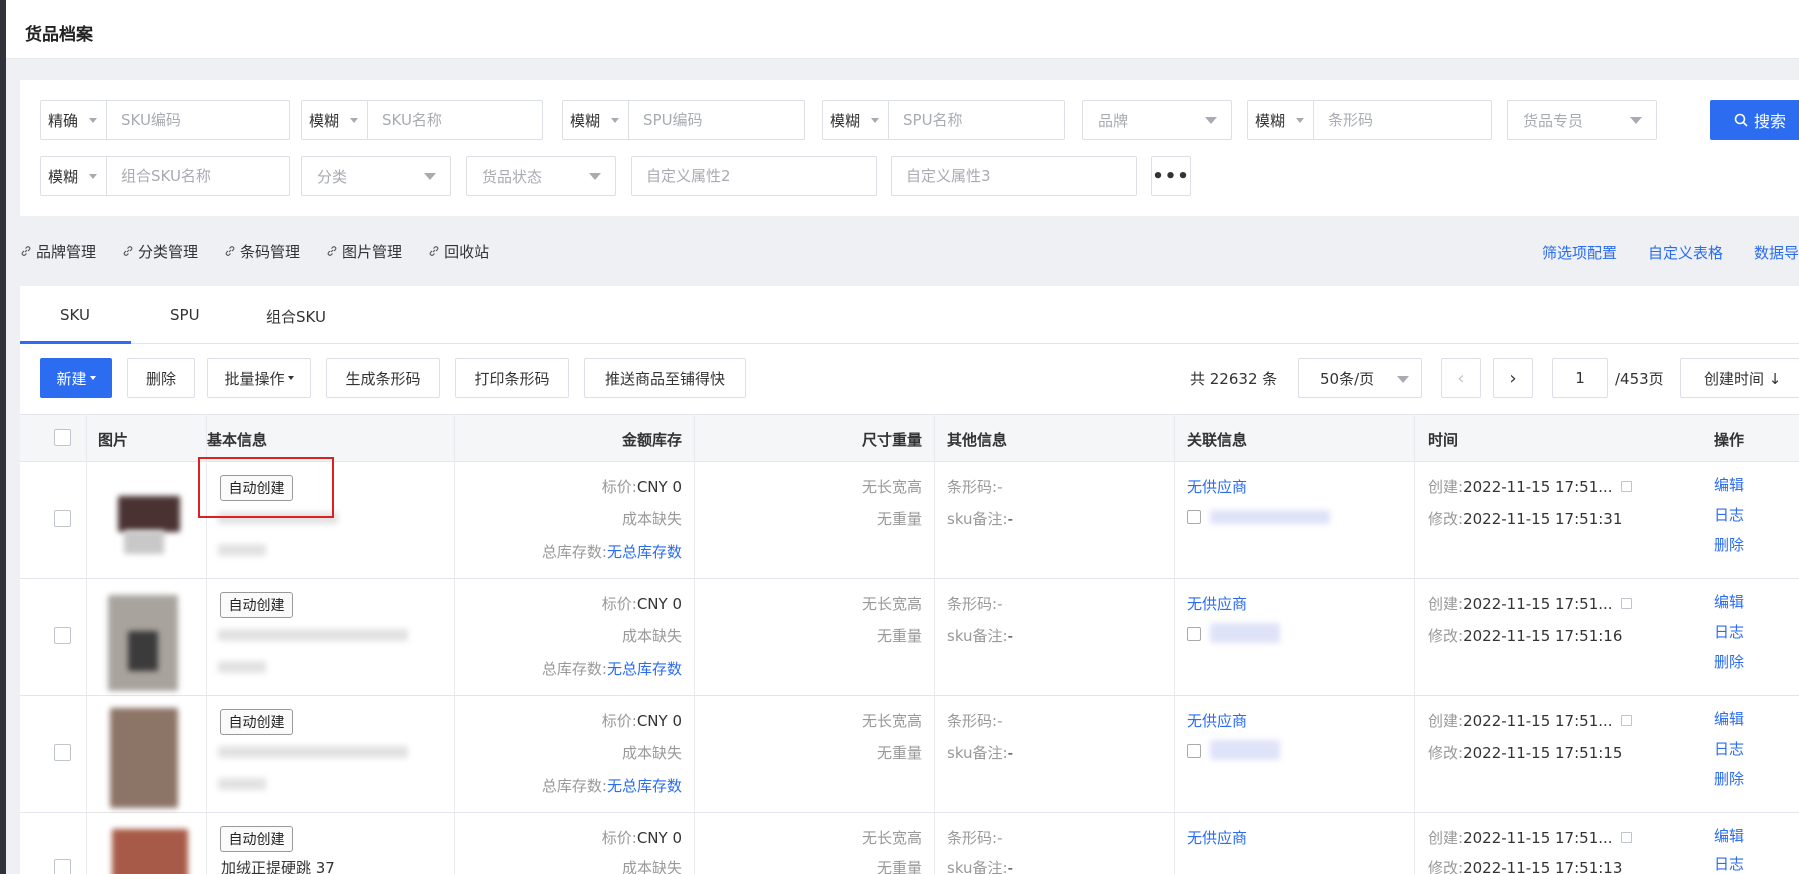  I want to click on barcode-filter: 模糊, so click(1369, 120).